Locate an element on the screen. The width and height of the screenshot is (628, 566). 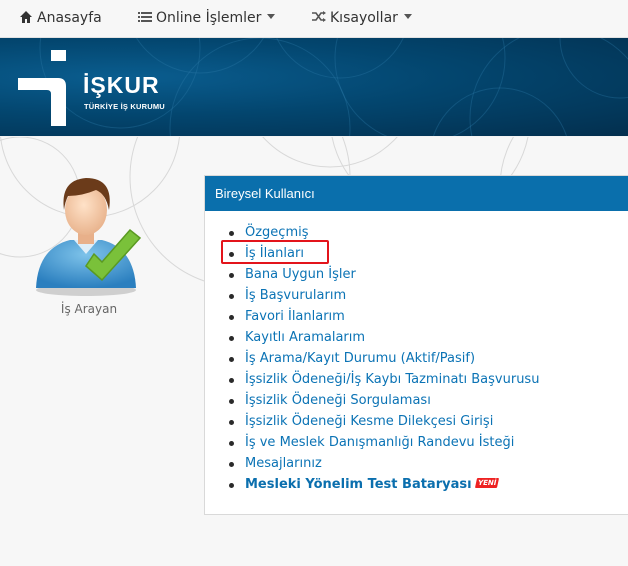
brand-name: İŞKUR is located at coordinates (121, 85).